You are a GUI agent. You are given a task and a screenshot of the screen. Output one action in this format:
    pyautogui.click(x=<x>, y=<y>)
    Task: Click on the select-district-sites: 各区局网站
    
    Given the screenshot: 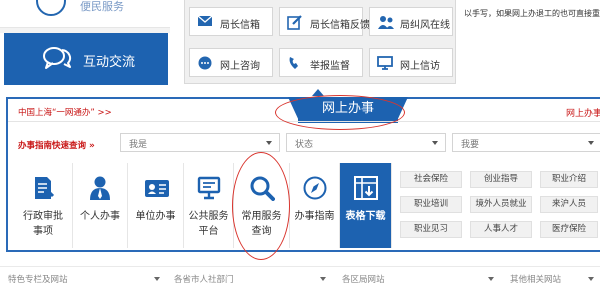 What is the action you would take?
    pyautogui.click(x=419, y=279)
    